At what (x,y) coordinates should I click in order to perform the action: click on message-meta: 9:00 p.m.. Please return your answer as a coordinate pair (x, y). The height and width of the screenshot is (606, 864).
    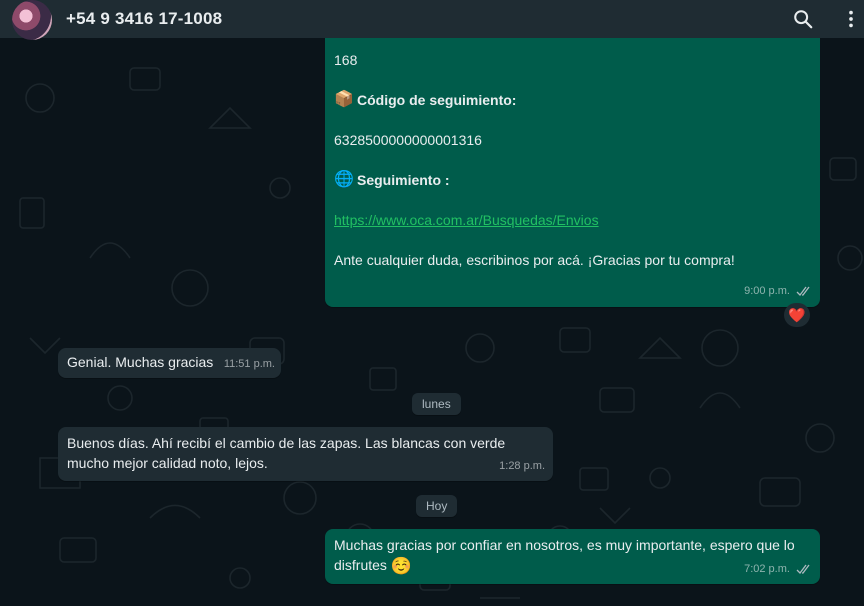
    Looking at the image, I should click on (778, 291).